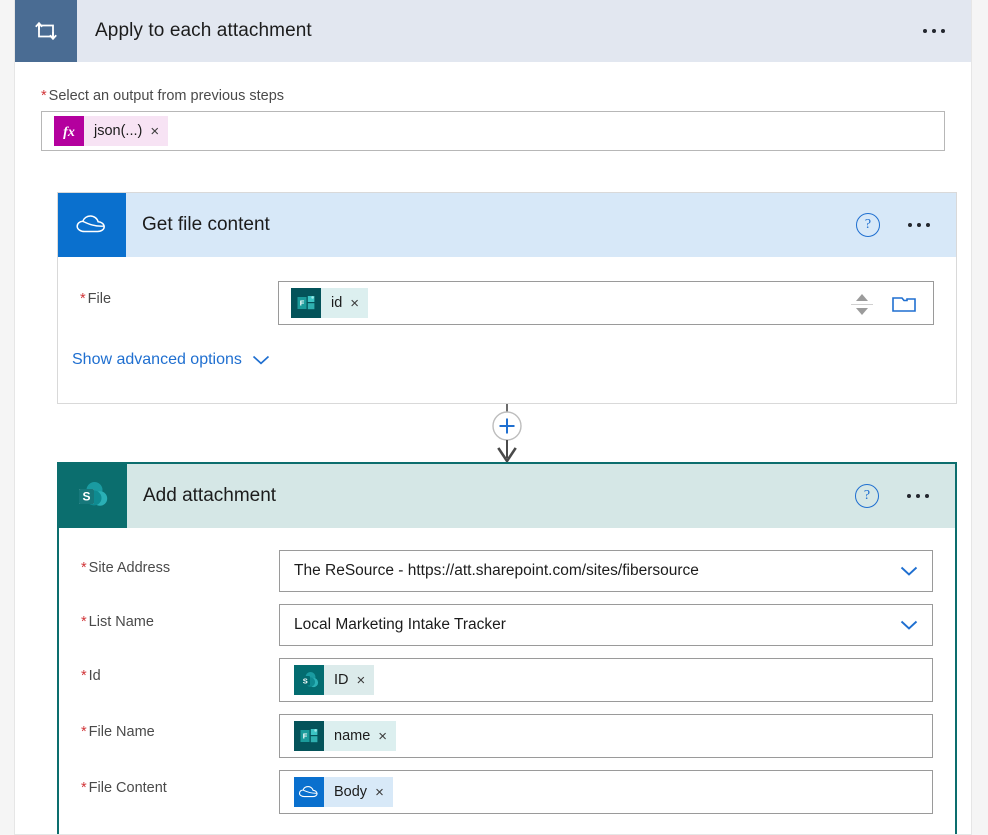  What do you see at coordinates (919, 225) in the screenshot?
I see `get-file-content-menu-button` at bounding box center [919, 225].